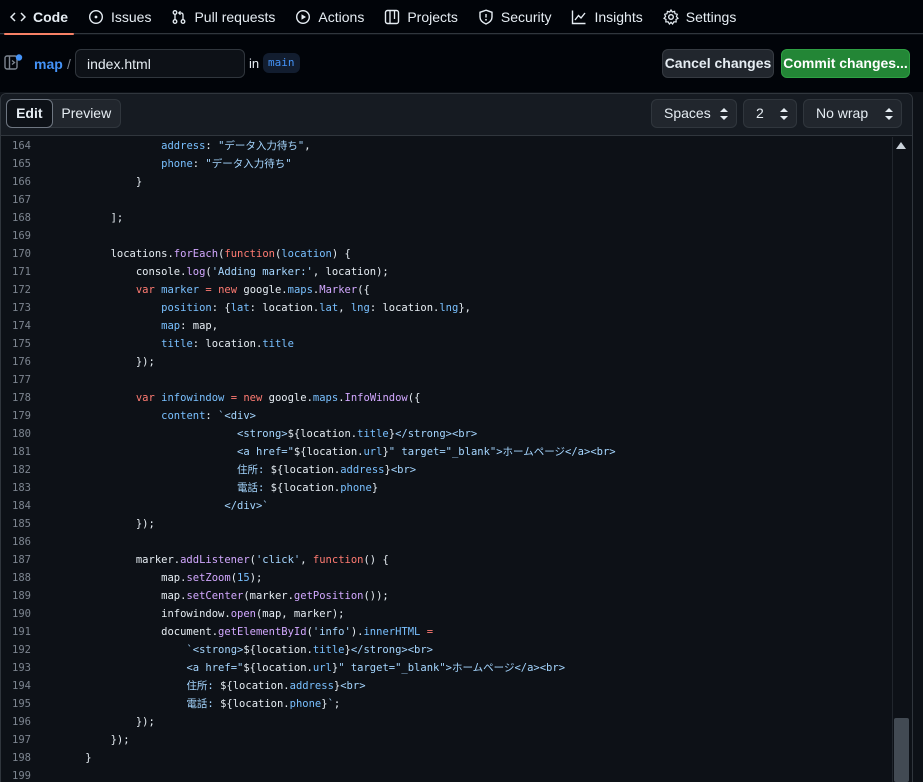 This screenshot has width=923, height=782. I want to click on table-icon, so click(392, 17).